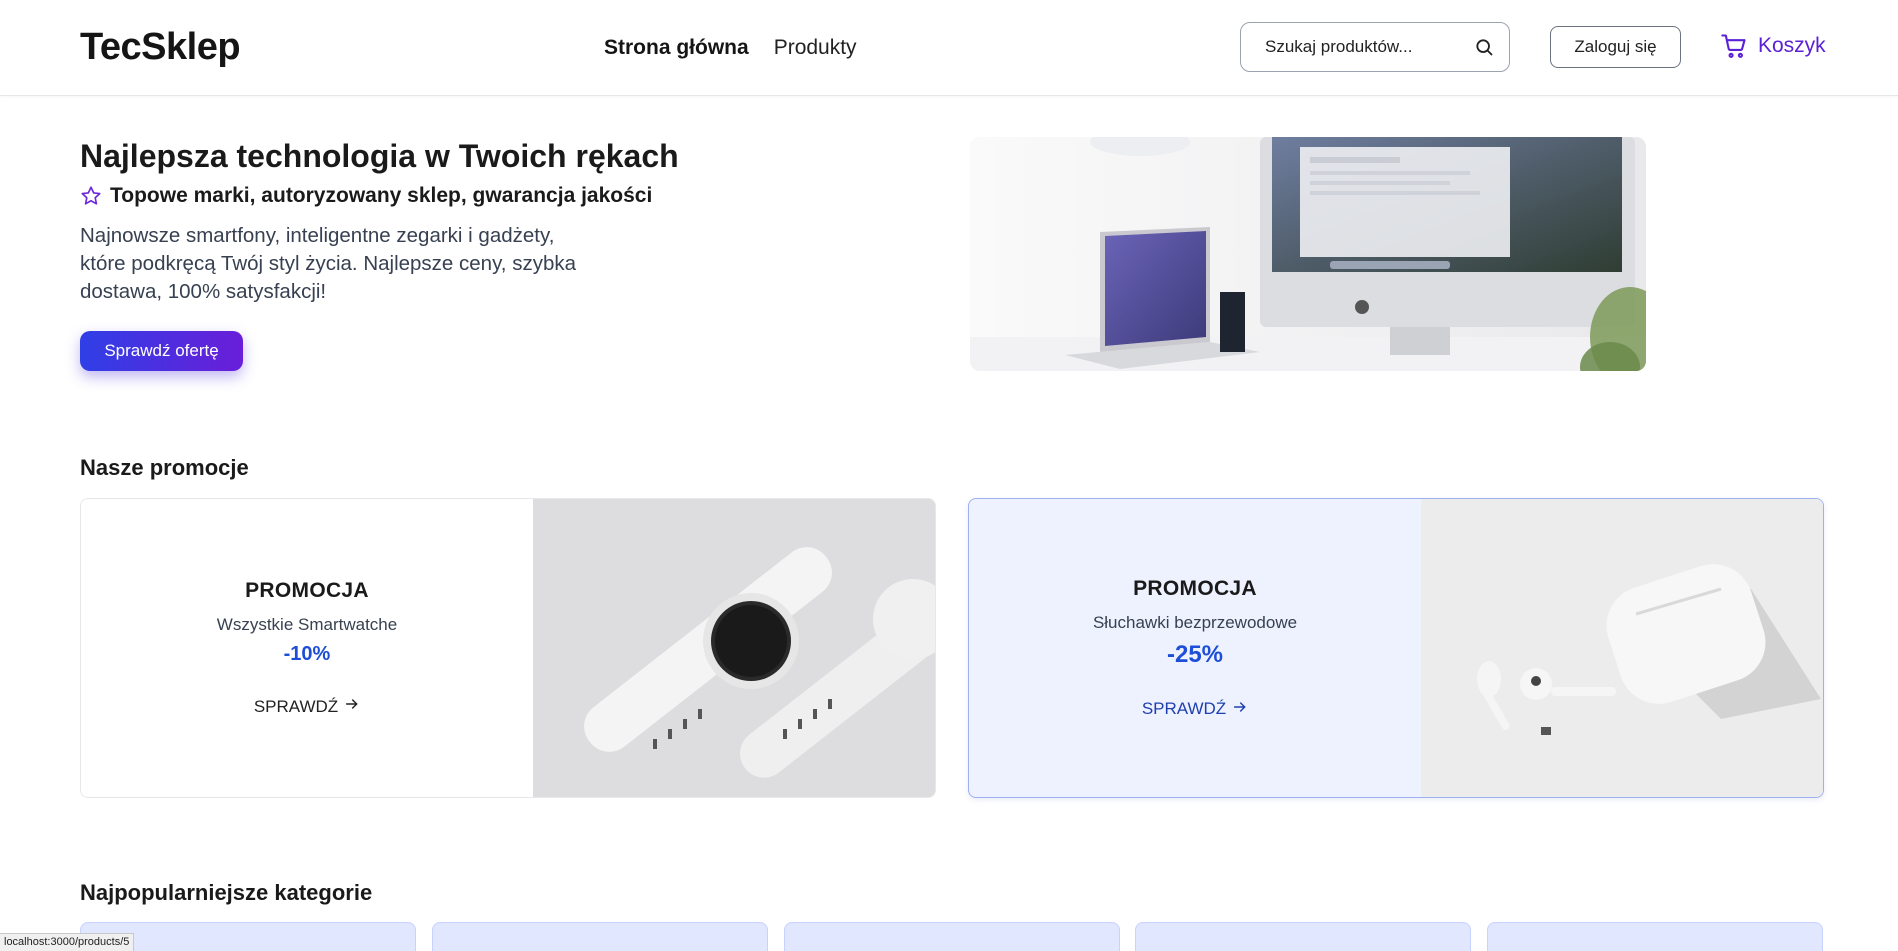 The image size is (1898, 951). I want to click on main-nav: Strona główna Produkty, so click(730, 48).